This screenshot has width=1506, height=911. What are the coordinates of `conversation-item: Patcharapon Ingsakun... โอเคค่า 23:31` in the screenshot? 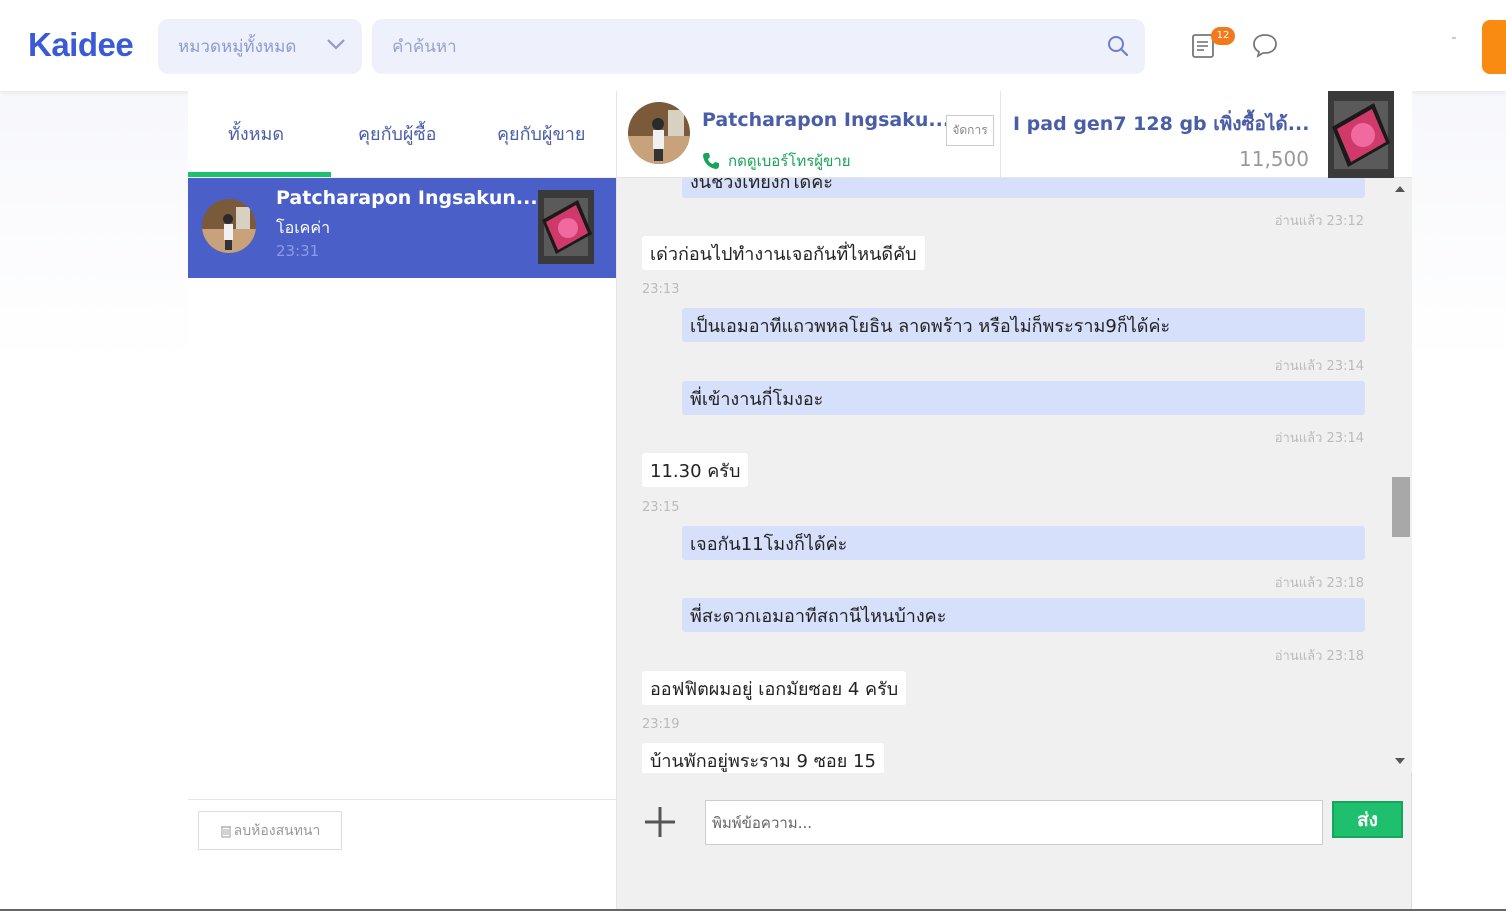 It's located at (402, 228).